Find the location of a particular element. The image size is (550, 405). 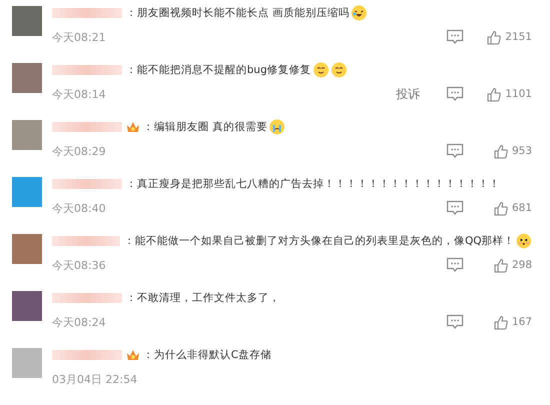

timestamp: 今天08:14 is located at coordinates (79, 94).